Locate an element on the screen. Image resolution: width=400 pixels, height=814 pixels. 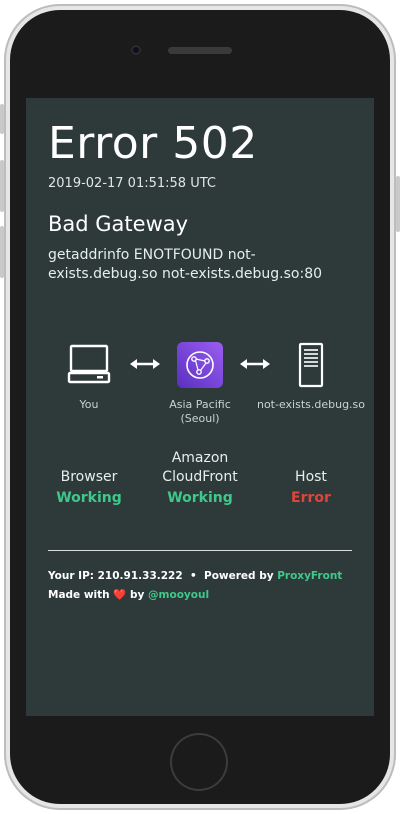
heart-icon: ❤️ is located at coordinates (120, 595).